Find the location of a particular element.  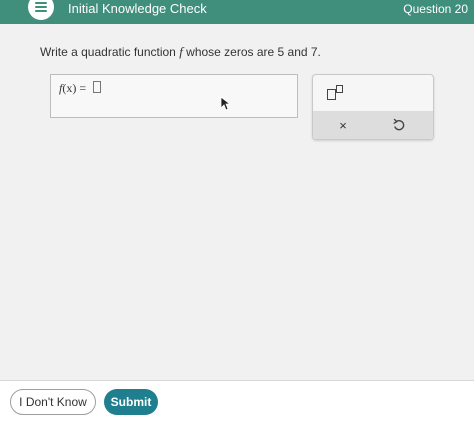

dont-know-button: I Don't Know is located at coordinates (53, 402).